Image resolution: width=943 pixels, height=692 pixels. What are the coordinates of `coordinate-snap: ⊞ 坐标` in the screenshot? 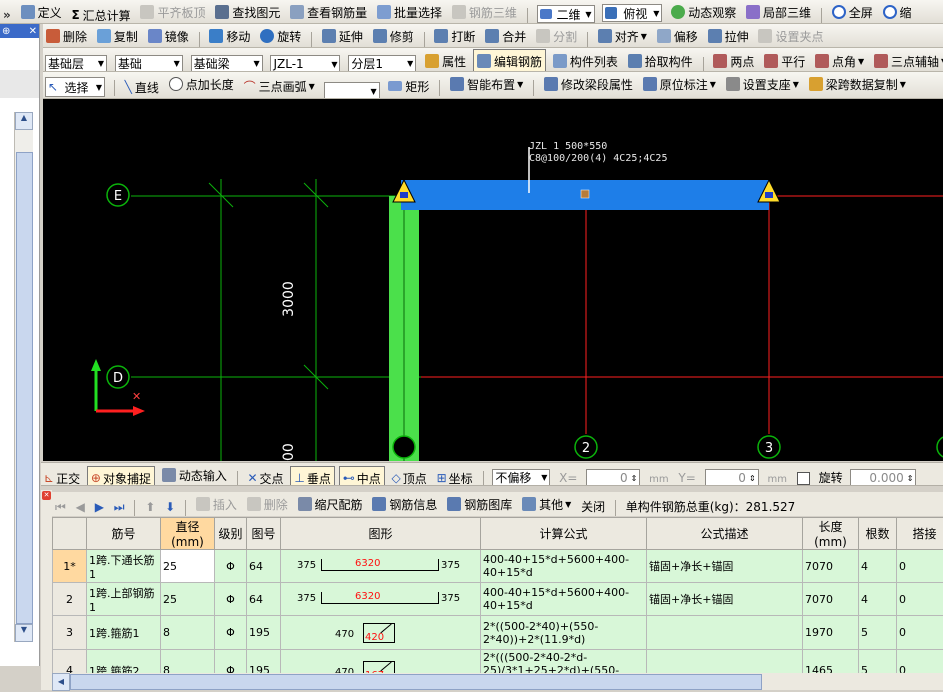 It's located at (455, 476).